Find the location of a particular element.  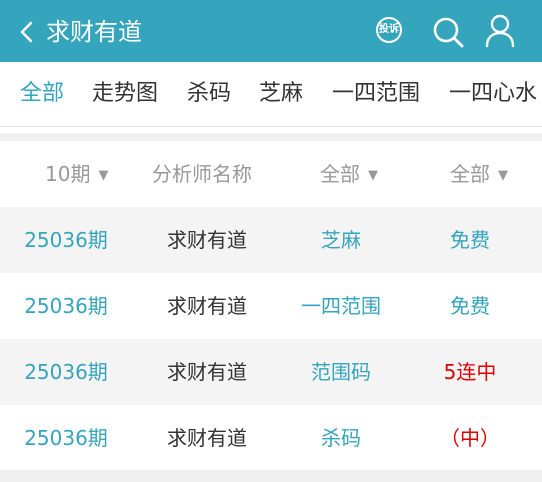

tab-trend-chart: 走势图 is located at coordinates (125, 94).